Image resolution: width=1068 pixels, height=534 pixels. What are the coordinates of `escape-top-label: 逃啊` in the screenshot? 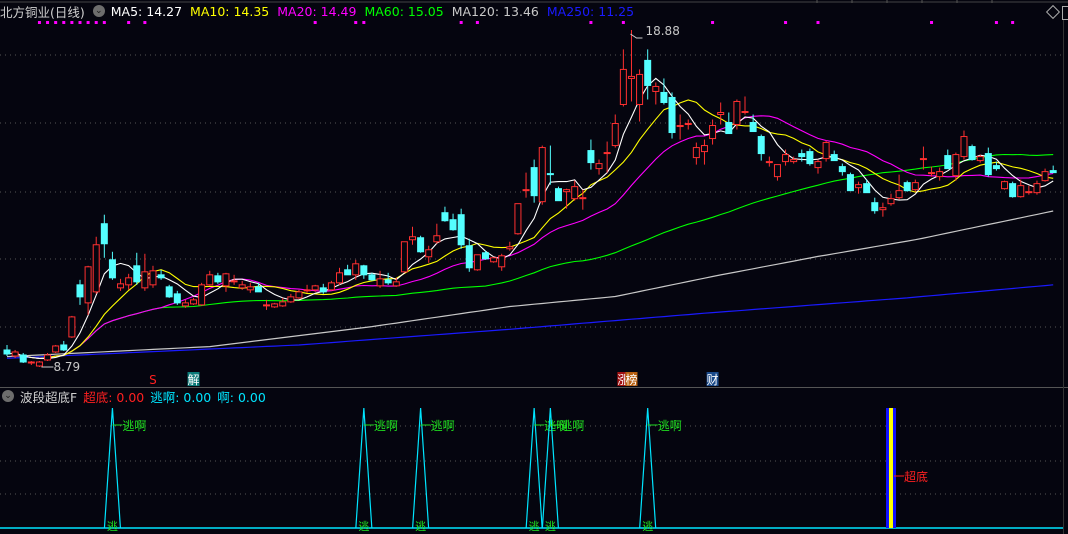 It's located at (386, 426).